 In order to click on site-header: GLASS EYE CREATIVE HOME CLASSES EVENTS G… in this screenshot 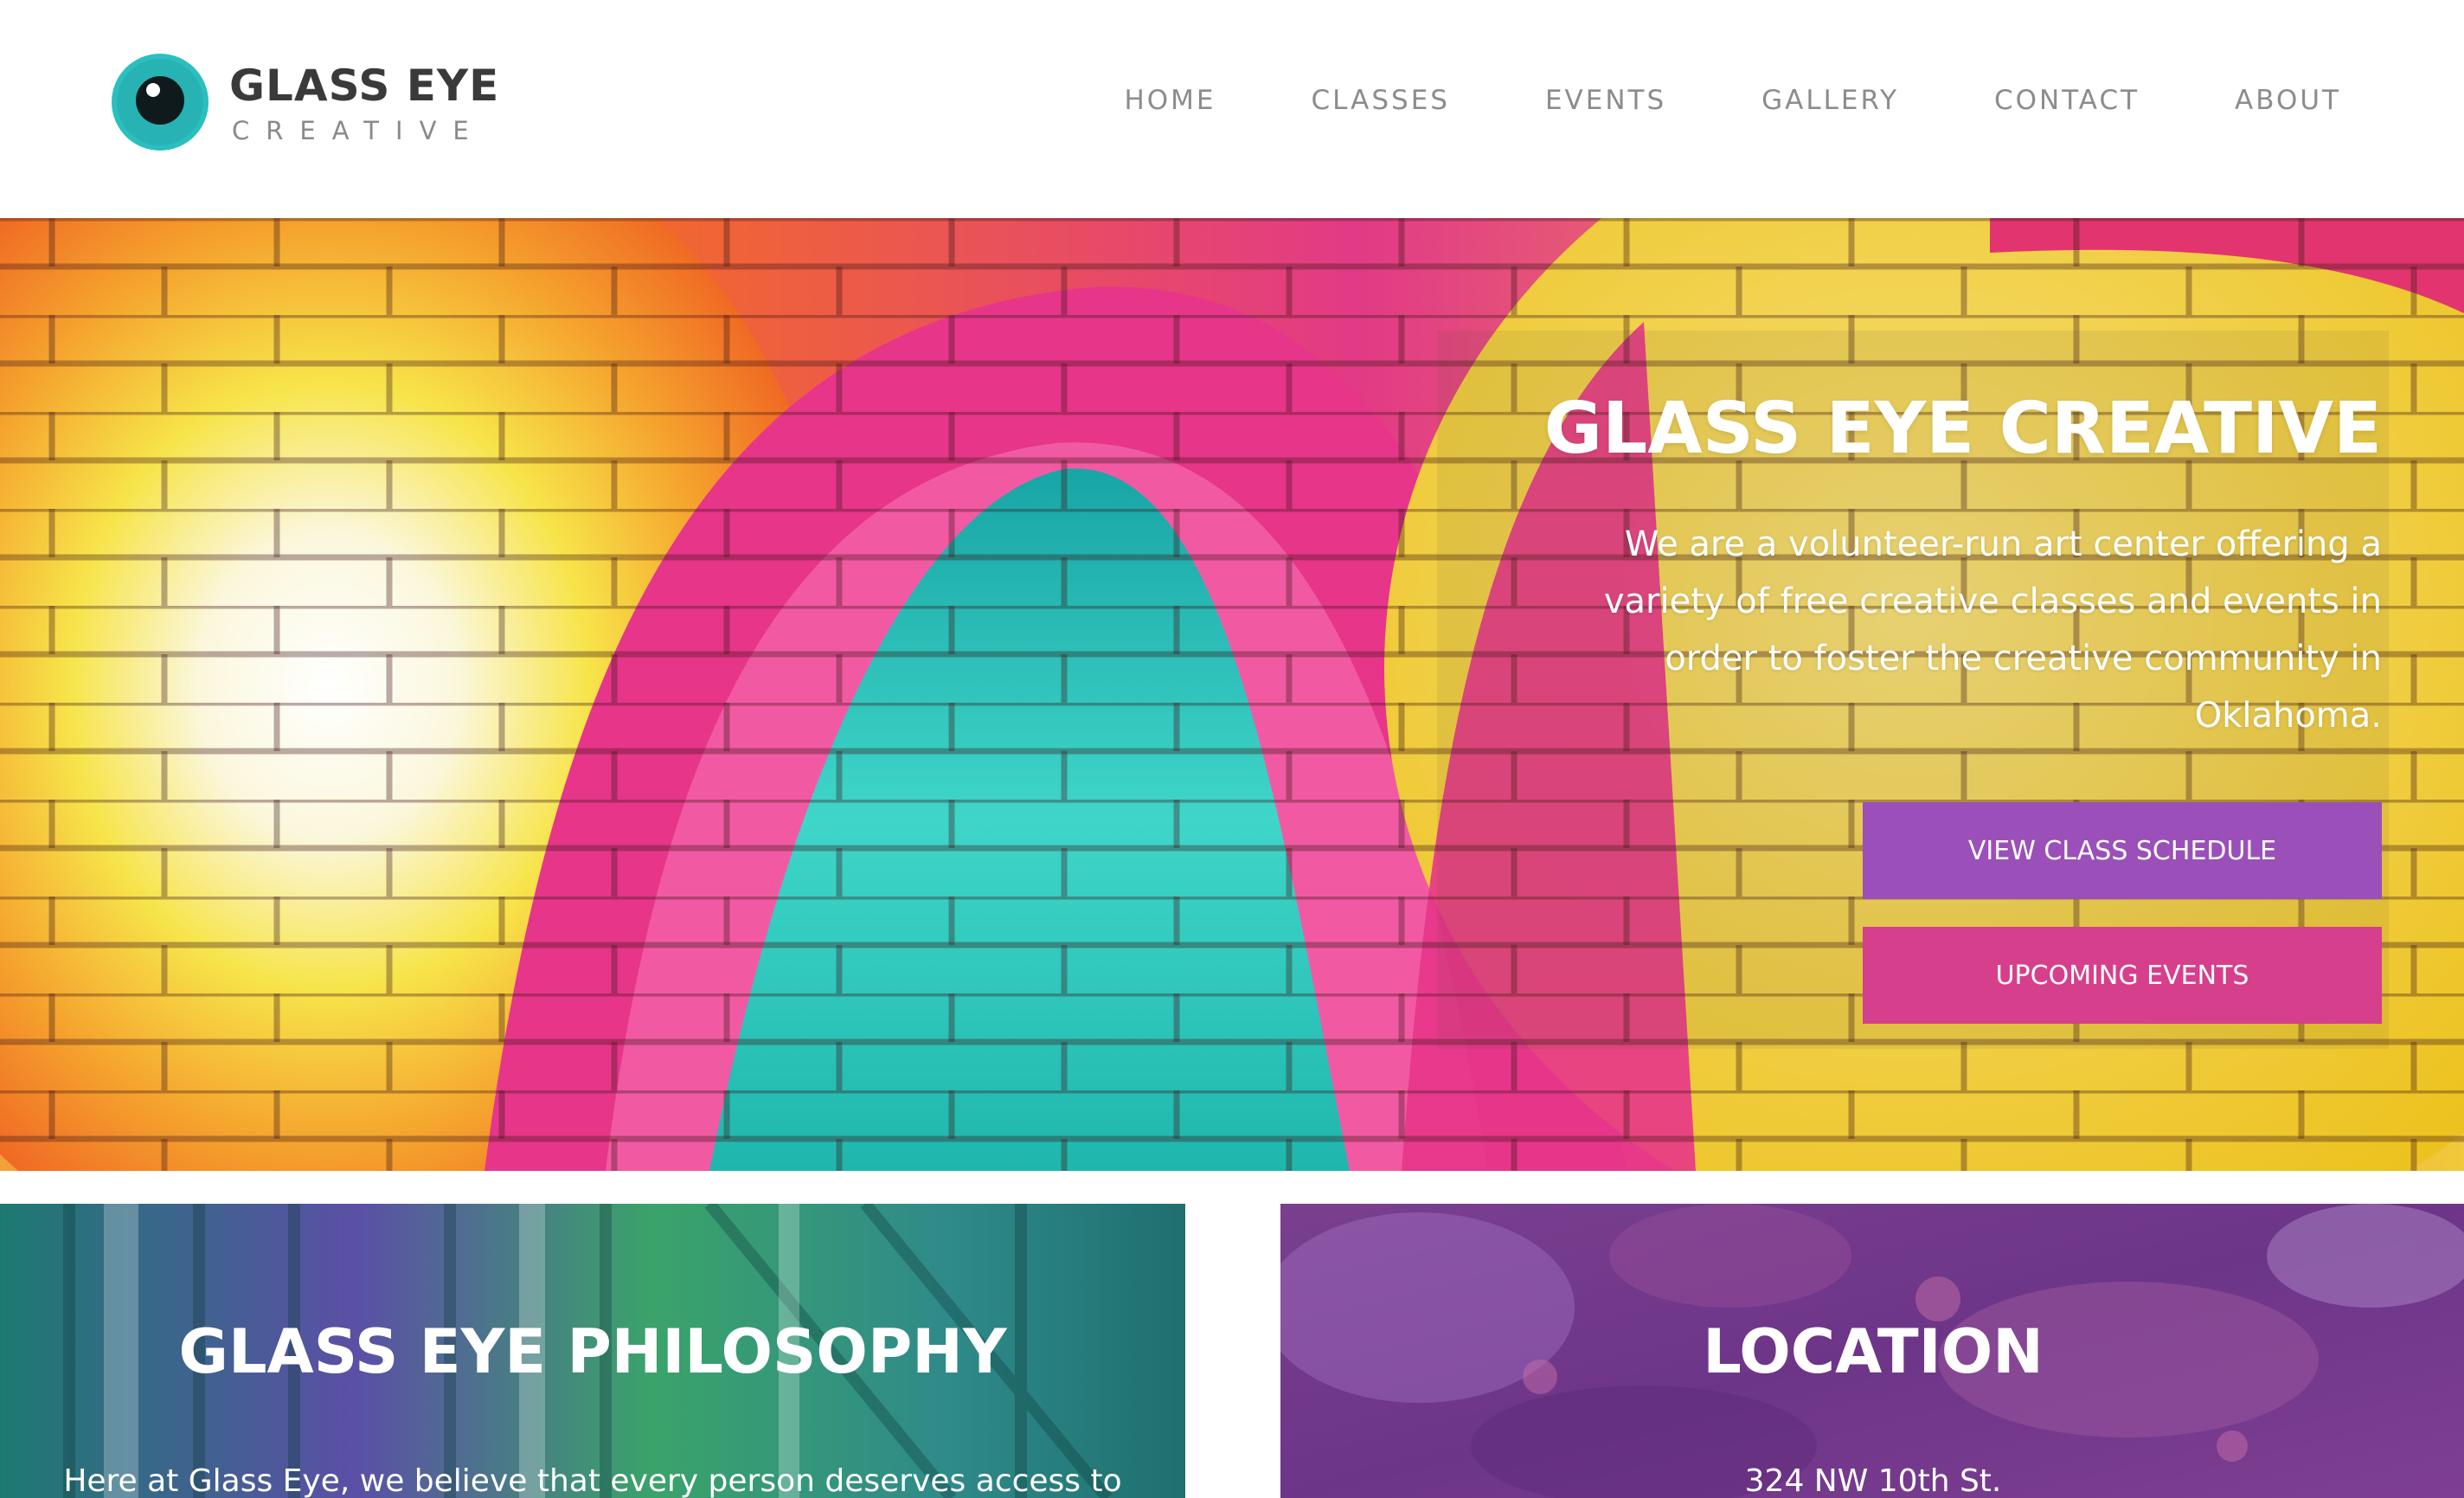, I will do `click(1232, 109)`.